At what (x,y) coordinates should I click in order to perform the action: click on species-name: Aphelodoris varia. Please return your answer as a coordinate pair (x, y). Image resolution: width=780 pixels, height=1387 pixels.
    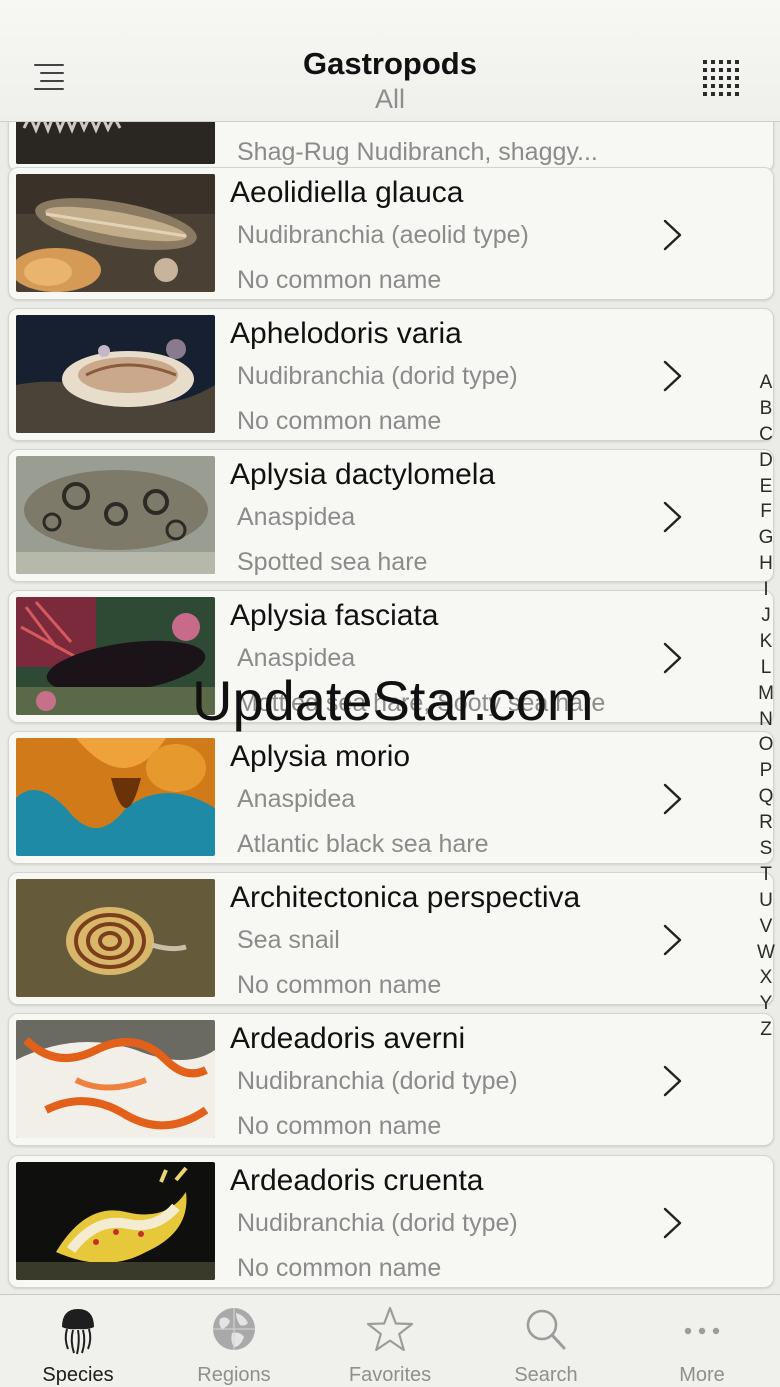
    Looking at the image, I should click on (346, 333).